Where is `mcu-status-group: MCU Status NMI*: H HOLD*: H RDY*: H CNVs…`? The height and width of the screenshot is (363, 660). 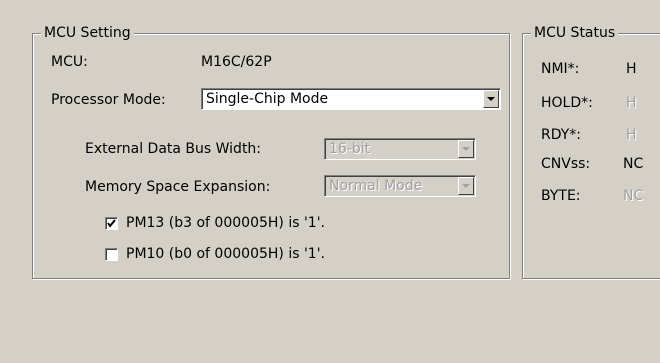 mcu-status-group: MCU Status NMI*: H HOLD*: H RDY*: H CNVs… is located at coordinates (591, 151).